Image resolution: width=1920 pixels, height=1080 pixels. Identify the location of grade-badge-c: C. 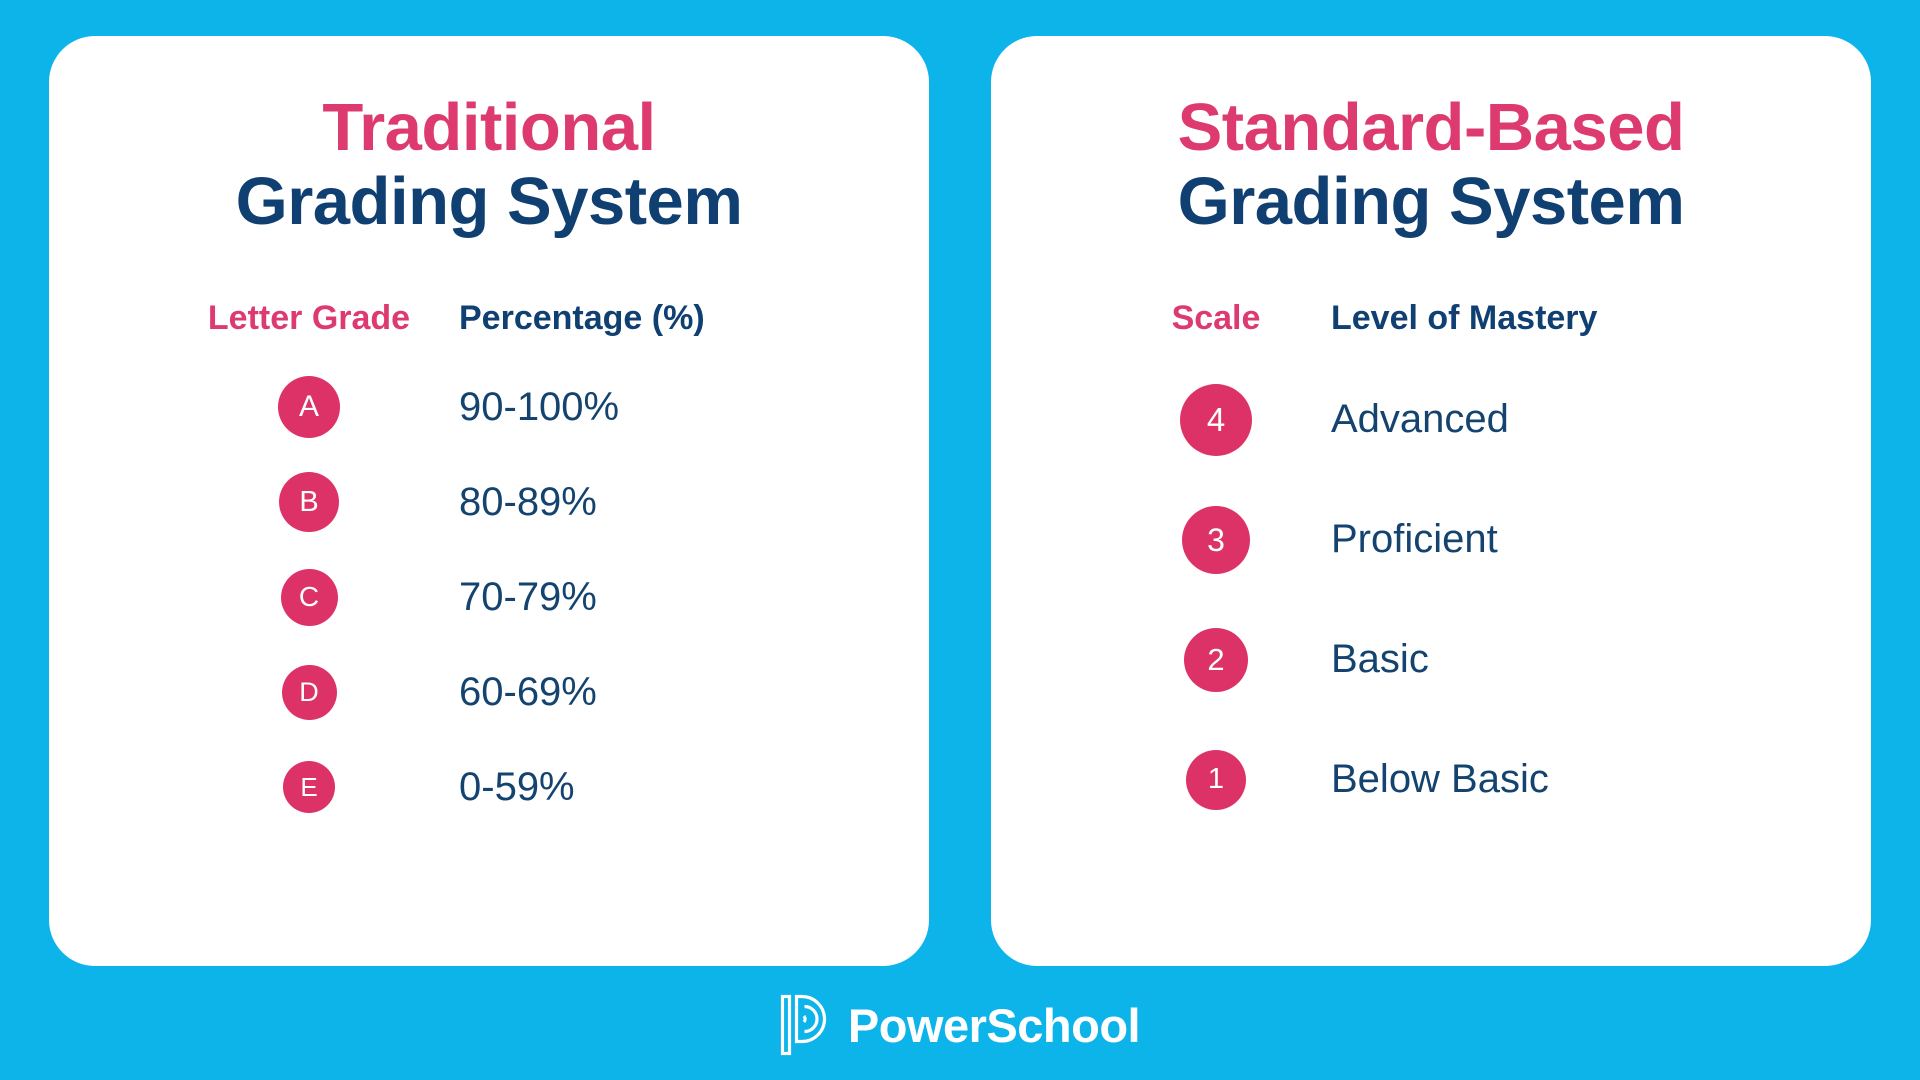
(309, 597).